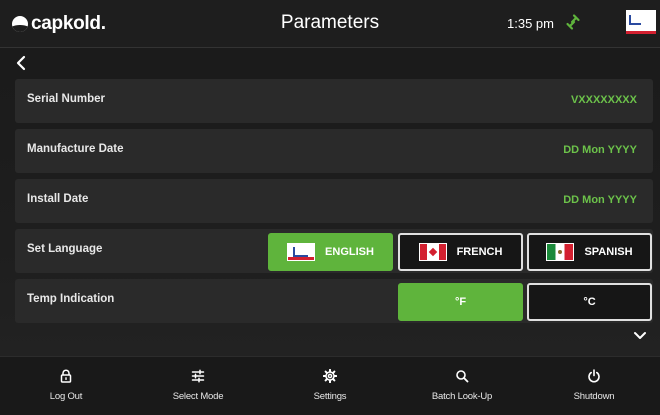 The width and height of the screenshot is (660, 415). I want to click on manufacture-date-label: Manufacture Date, so click(75, 149).